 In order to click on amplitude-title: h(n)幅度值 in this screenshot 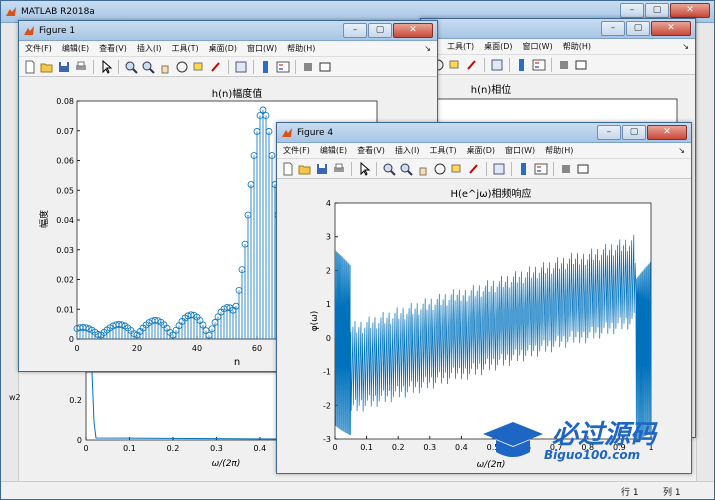, I will do `click(237, 93)`.